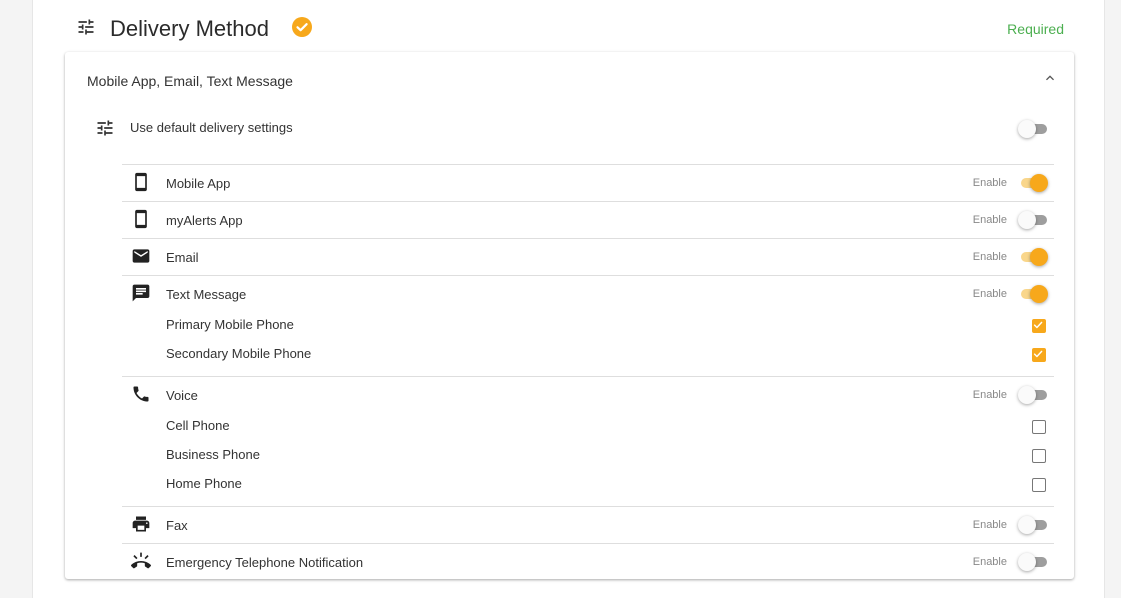  Describe the element at coordinates (198, 183) in the screenshot. I see `method-label: Mobile App` at that location.